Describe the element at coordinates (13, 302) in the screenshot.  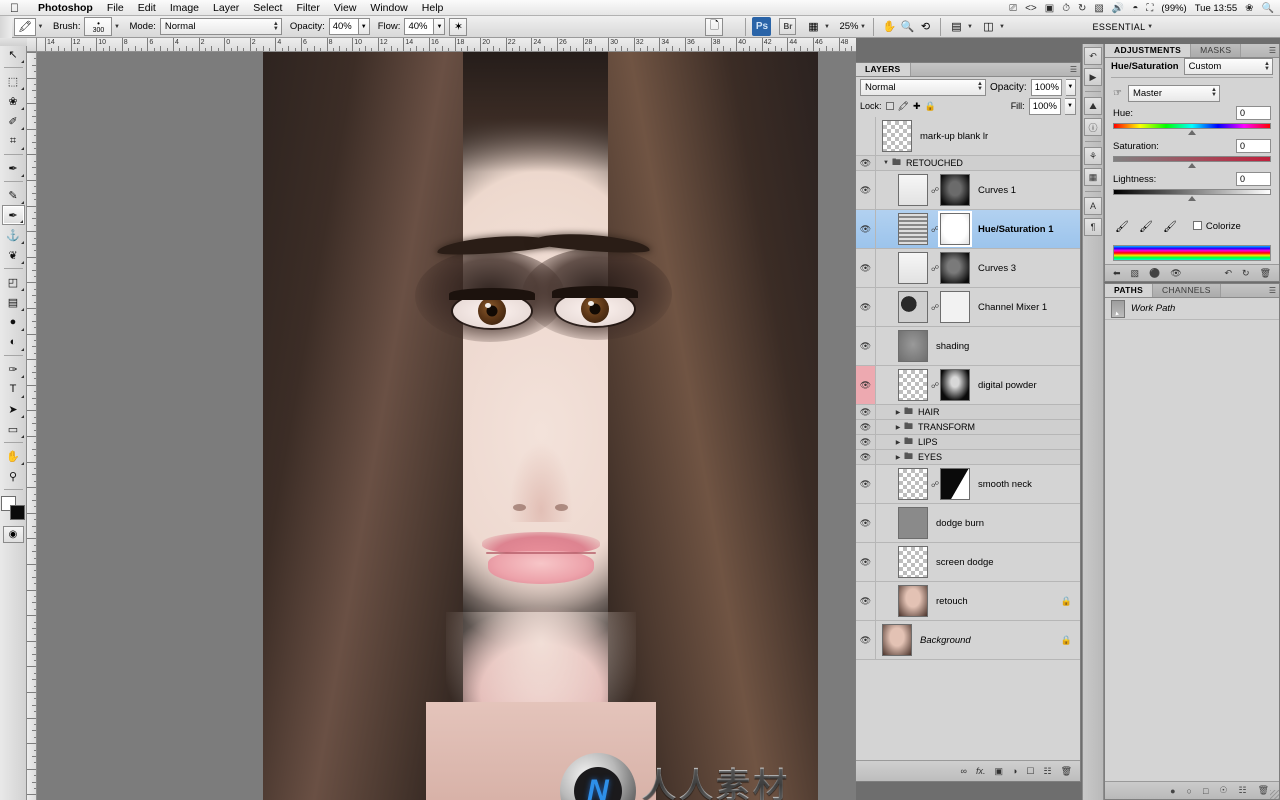
I see `gradient-tool-icon: ▤` at that location.